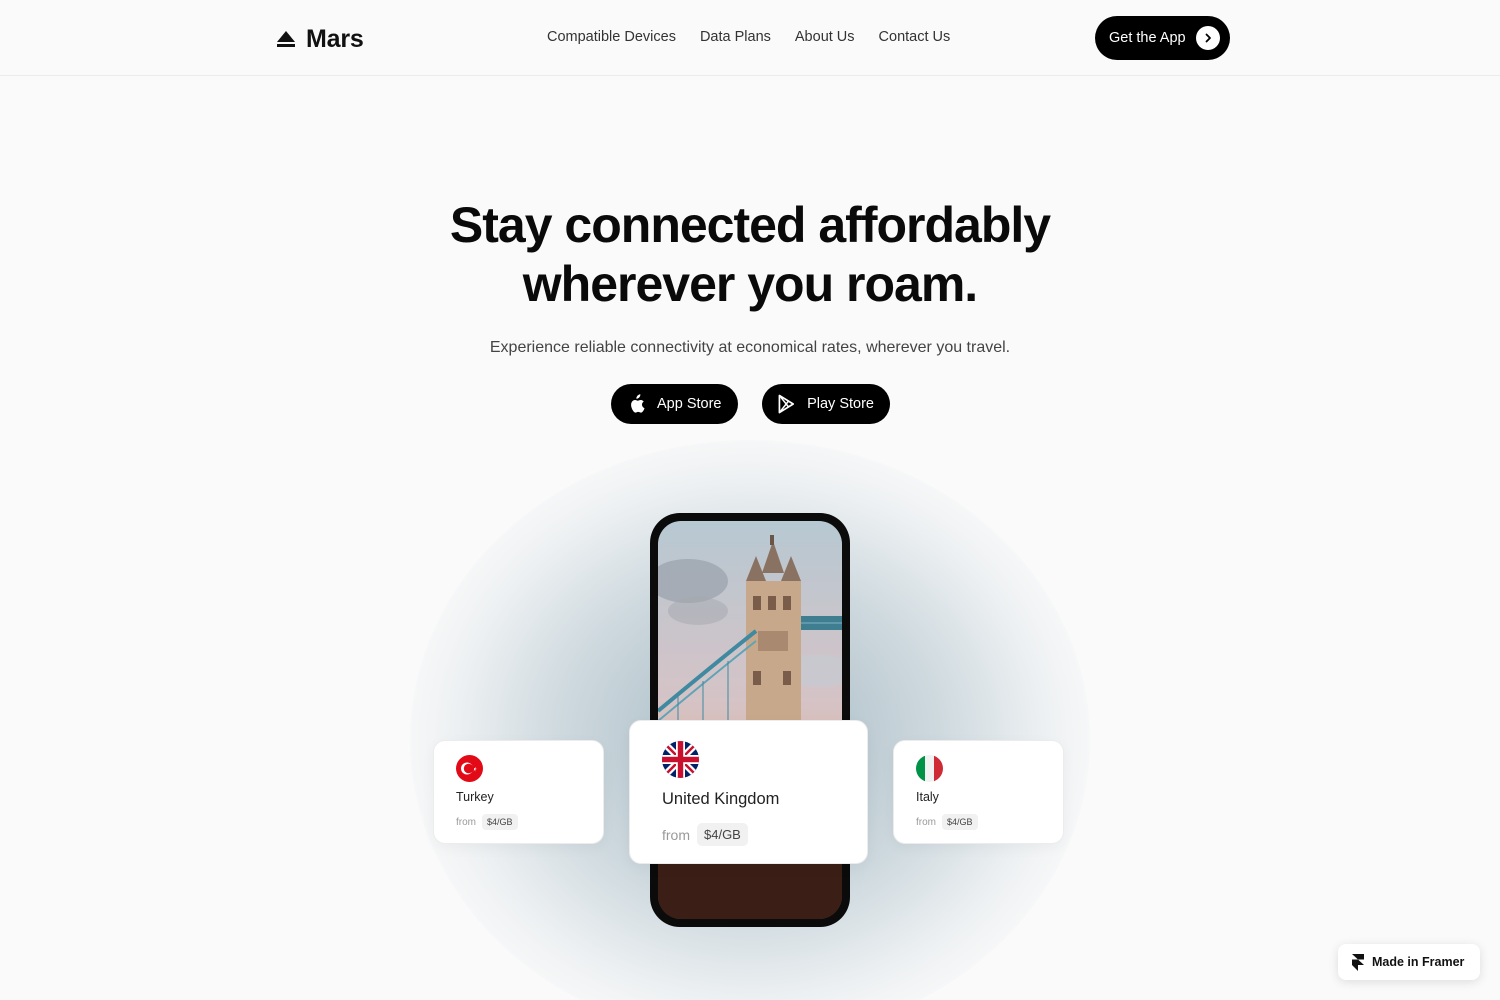 The image size is (1500, 1000). I want to click on get-the-app-button: Get the App, so click(1162, 38).